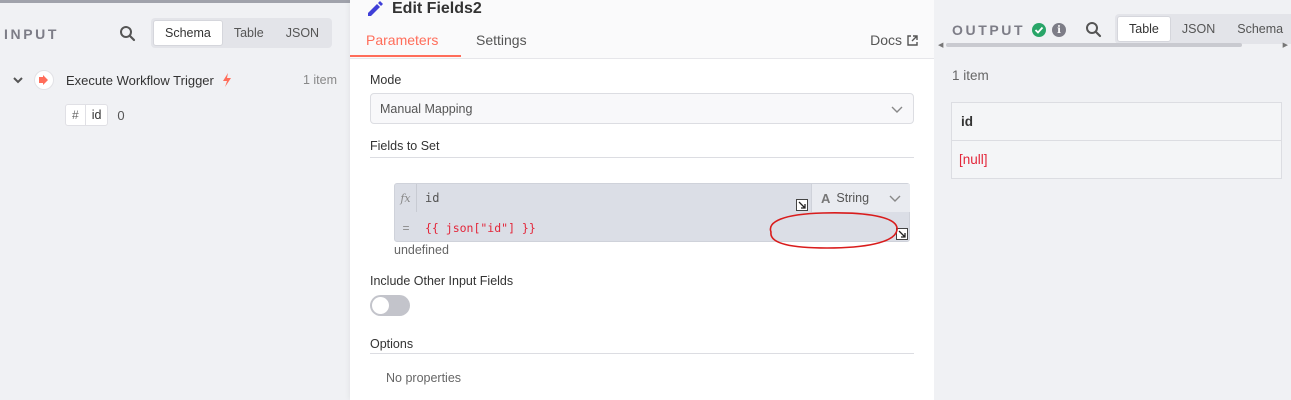  I want to click on input-tab-schema: Schema, so click(188, 33).